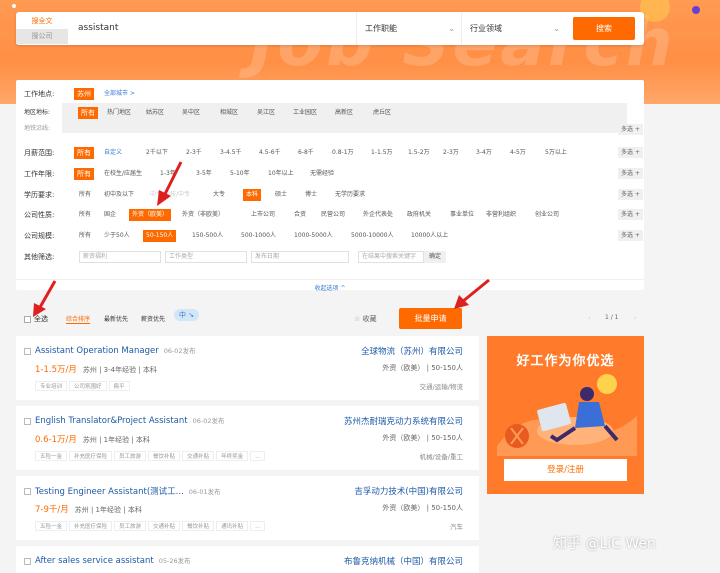 This screenshot has height=573, width=720. What do you see at coordinates (513, 28) in the screenshot?
I see `industry-select: 行业领域 ⌄` at bounding box center [513, 28].